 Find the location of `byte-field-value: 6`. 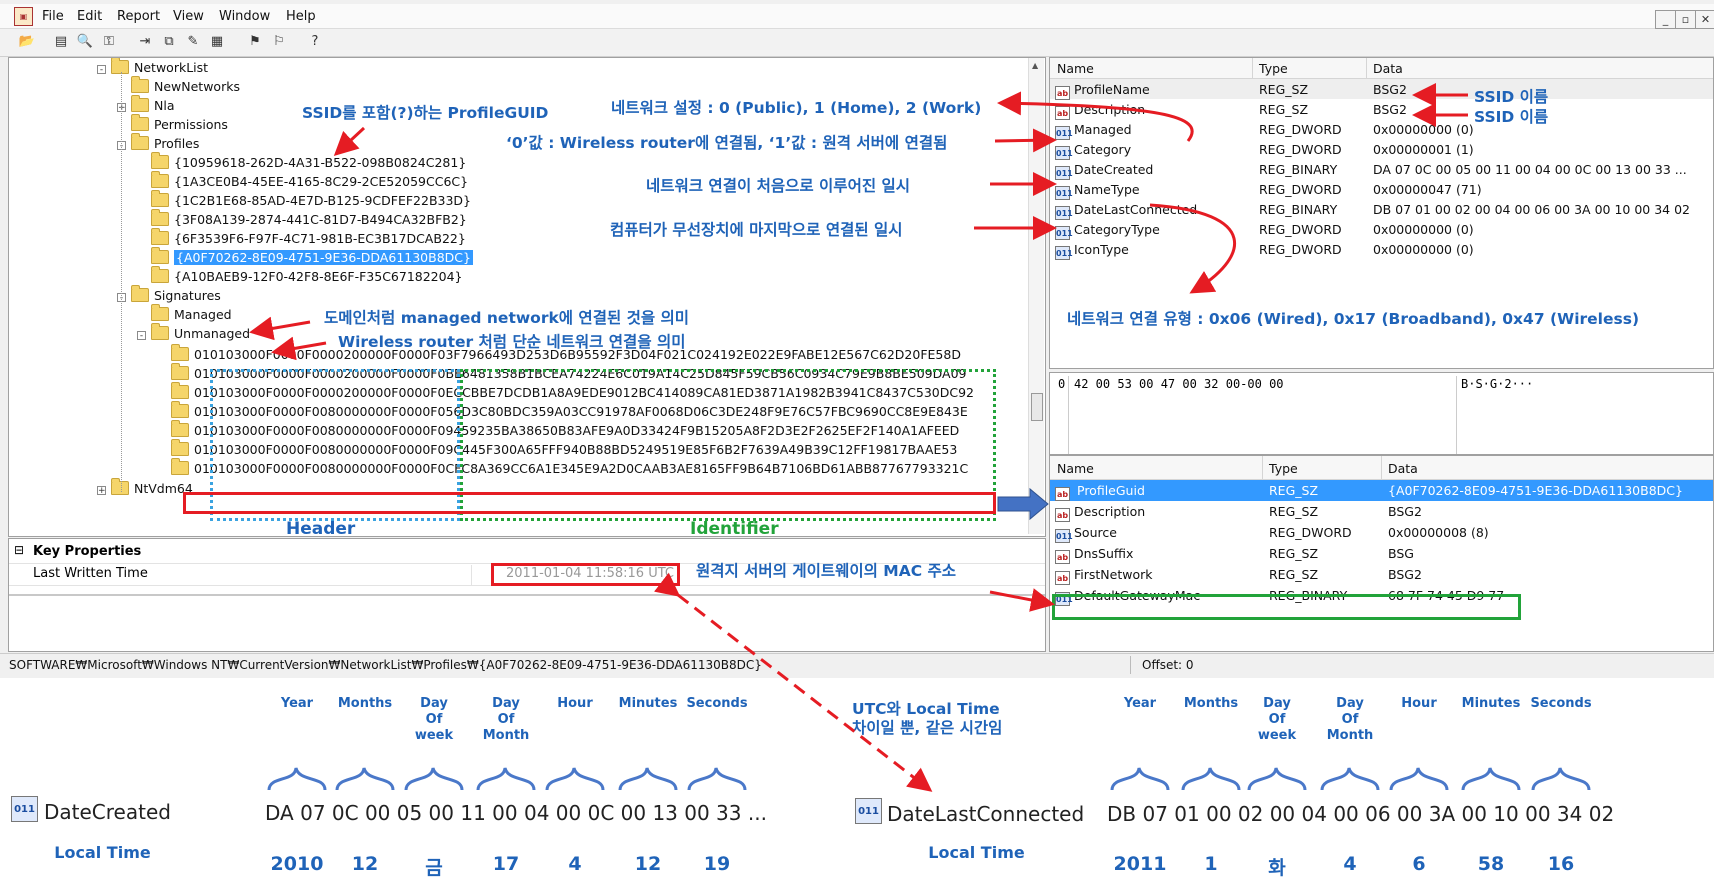

byte-field-value: 6 is located at coordinates (1419, 864).